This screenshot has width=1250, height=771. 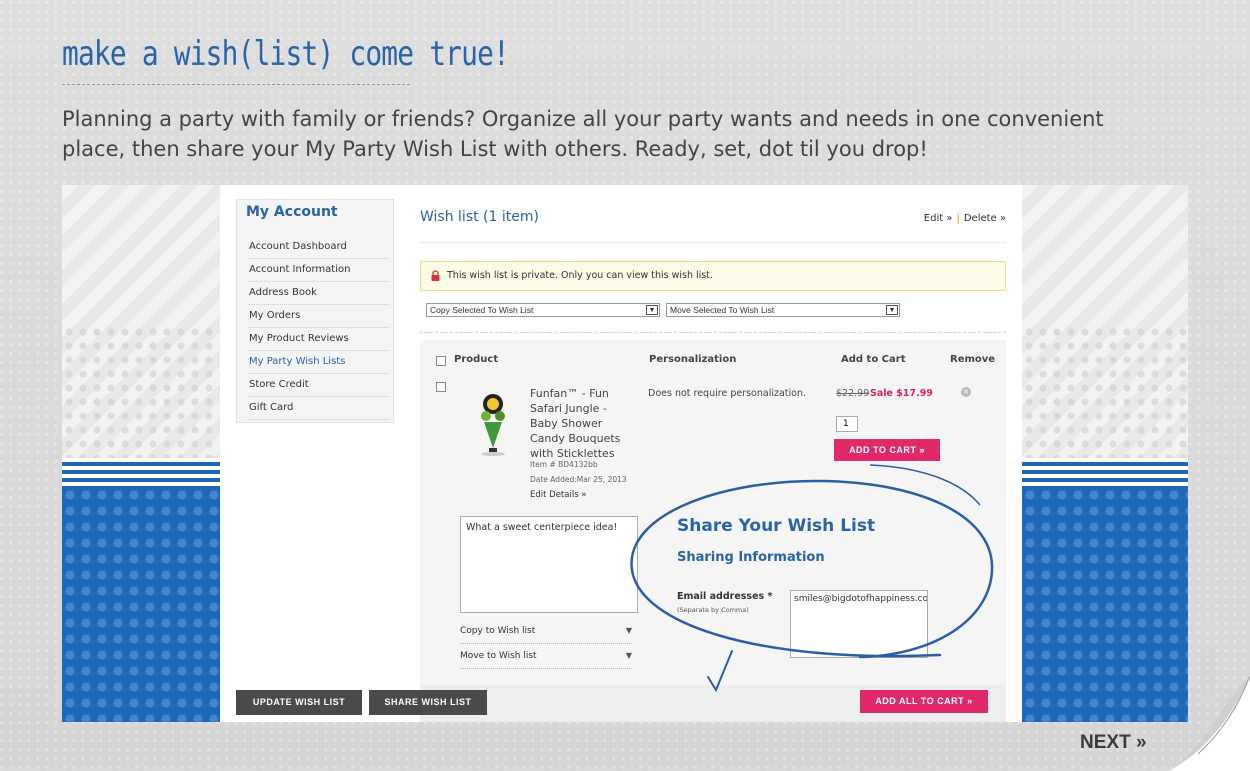 What do you see at coordinates (1209, 723) in the screenshot?
I see `page-curl-icon` at bounding box center [1209, 723].